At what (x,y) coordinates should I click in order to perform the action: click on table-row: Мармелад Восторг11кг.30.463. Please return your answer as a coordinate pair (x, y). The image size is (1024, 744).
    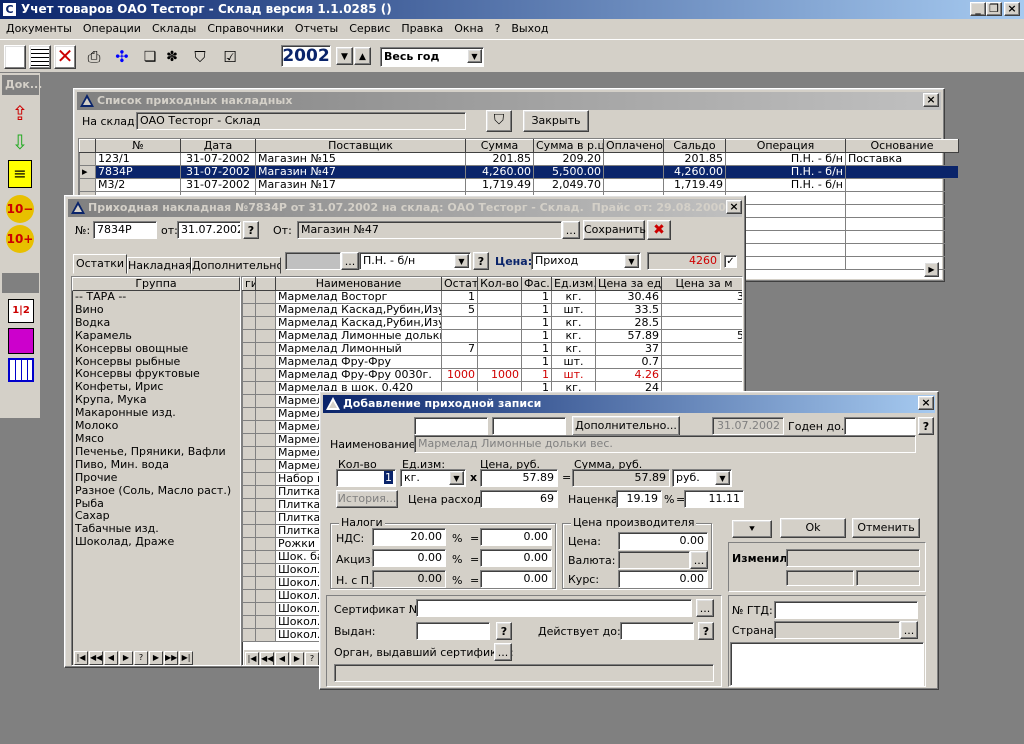
    Looking at the image, I should click on (492, 297).